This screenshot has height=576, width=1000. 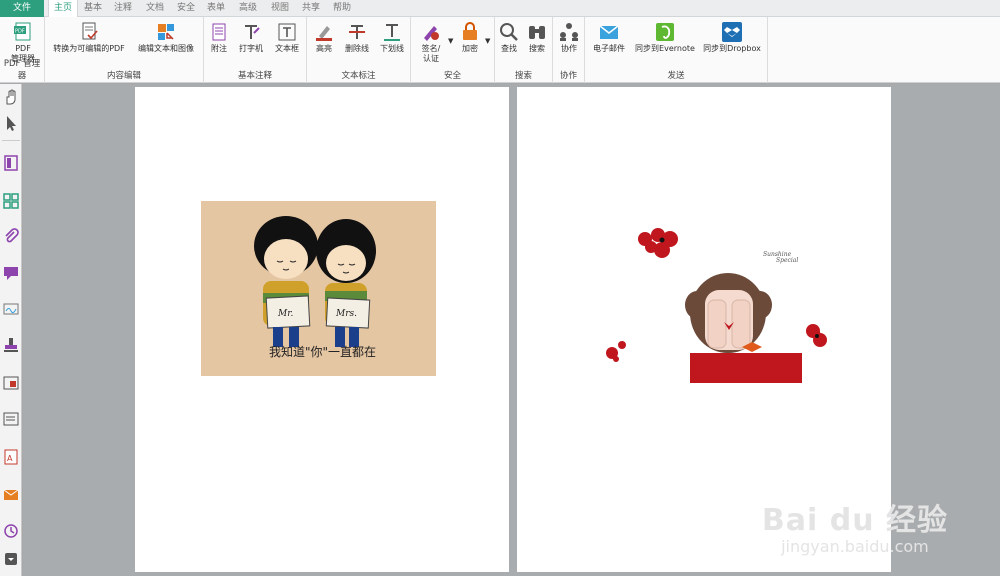 What do you see at coordinates (186, 8) in the screenshot?
I see `tab-security: 安全` at bounding box center [186, 8].